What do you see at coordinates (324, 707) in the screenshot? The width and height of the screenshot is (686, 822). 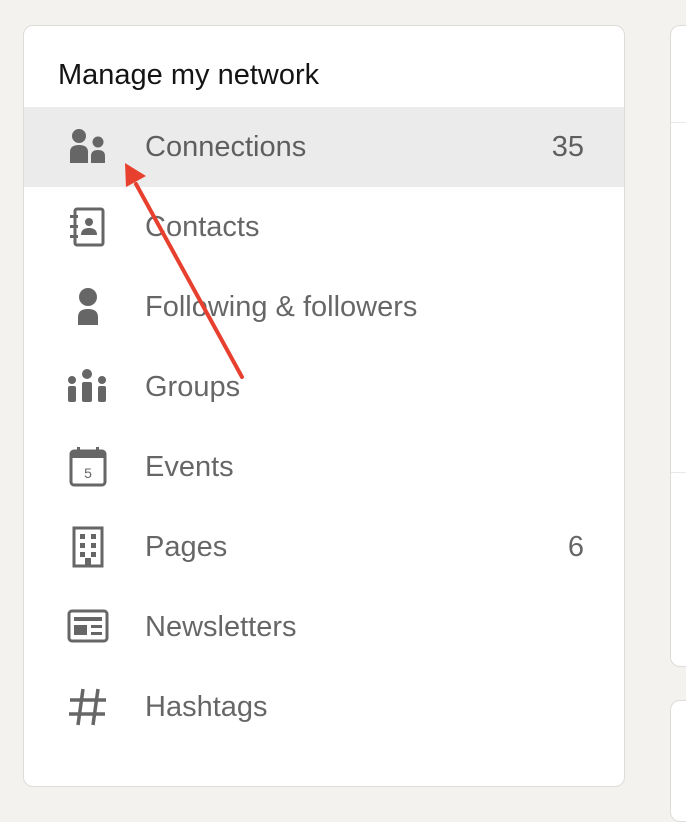 I see `nav-item-hashtags: Hashtags` at bounding box center [324, 707].